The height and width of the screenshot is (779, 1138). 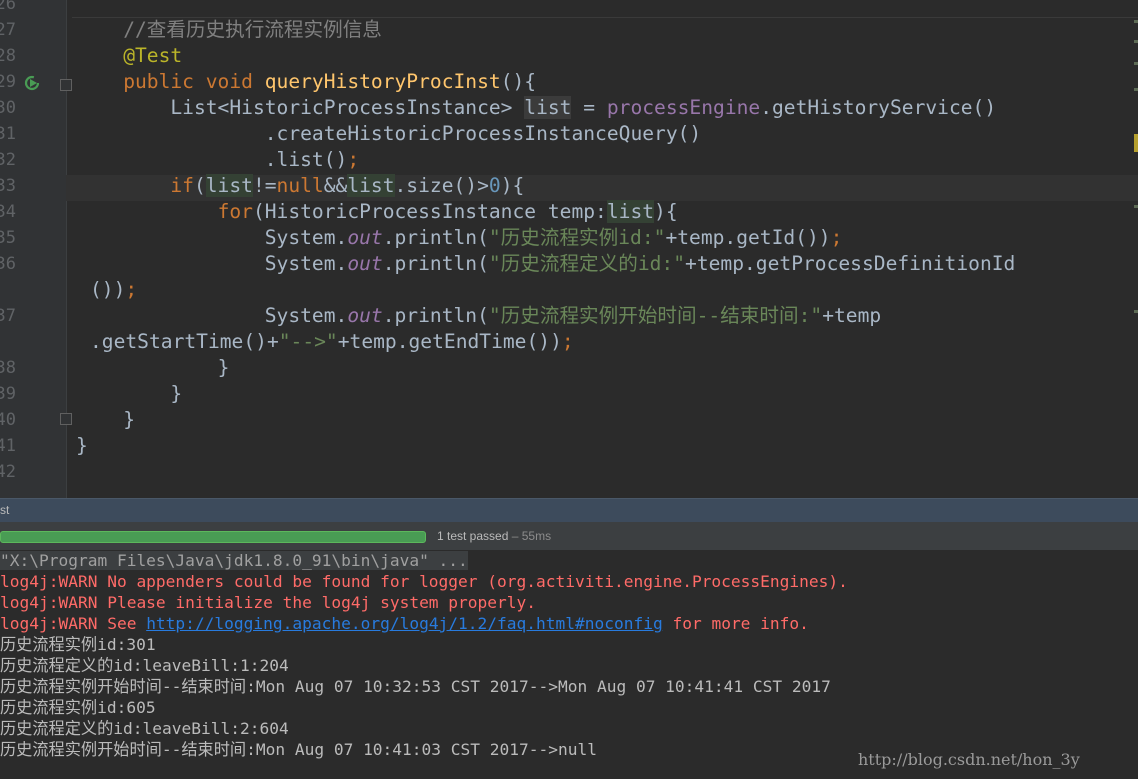 What do you see at coordinates (213, 537) in the screenshot?
I see `test-progress-bar` at bounding box center [213, 537].